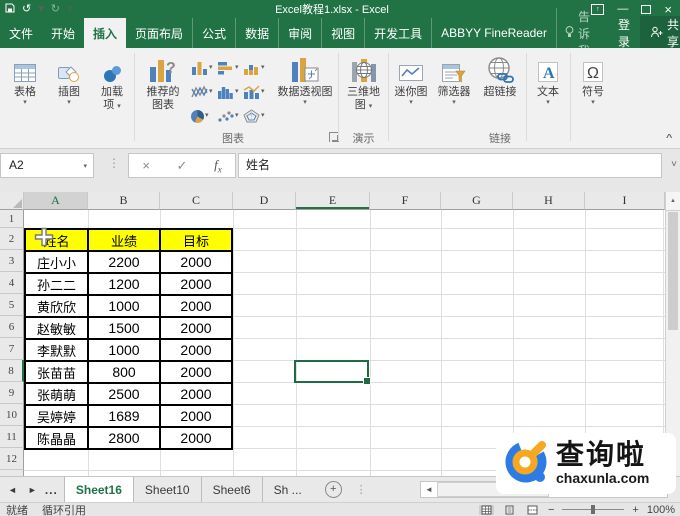 This screenshot has width=680, height=516. I want to click on table-cell: 庄小小, so click(57, 263).